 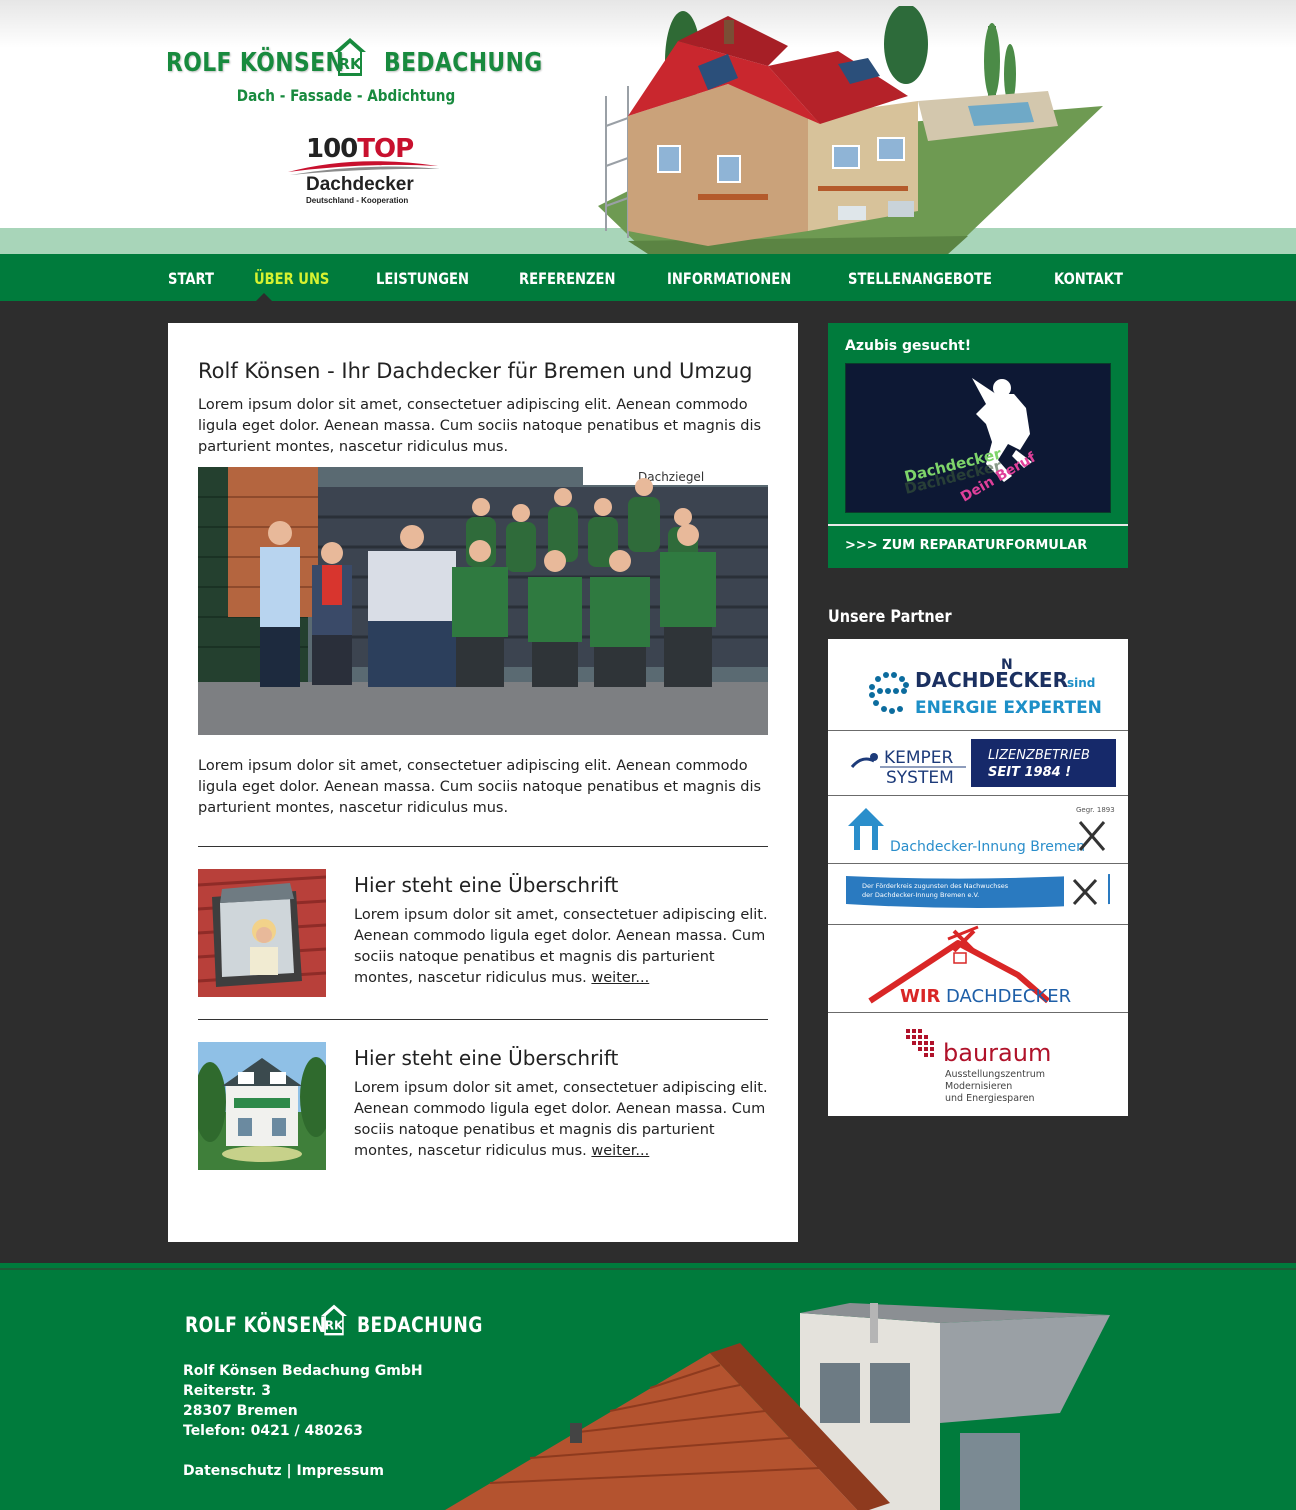 I want to click on footer-brand-left: ROLF KÖNSEN, so click(x=256, y=1325).